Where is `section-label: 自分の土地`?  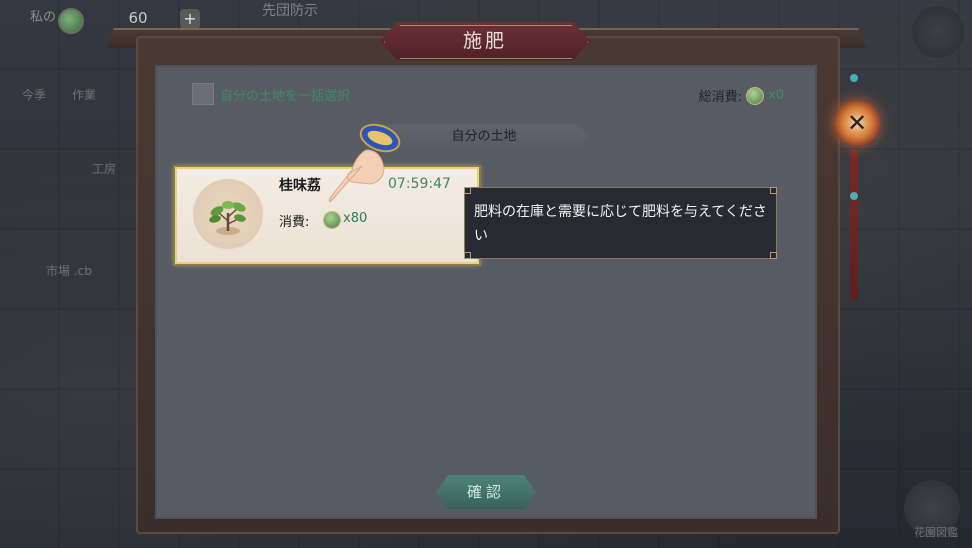 section-label: 自分の土地 is located at coordinates (484, 136).